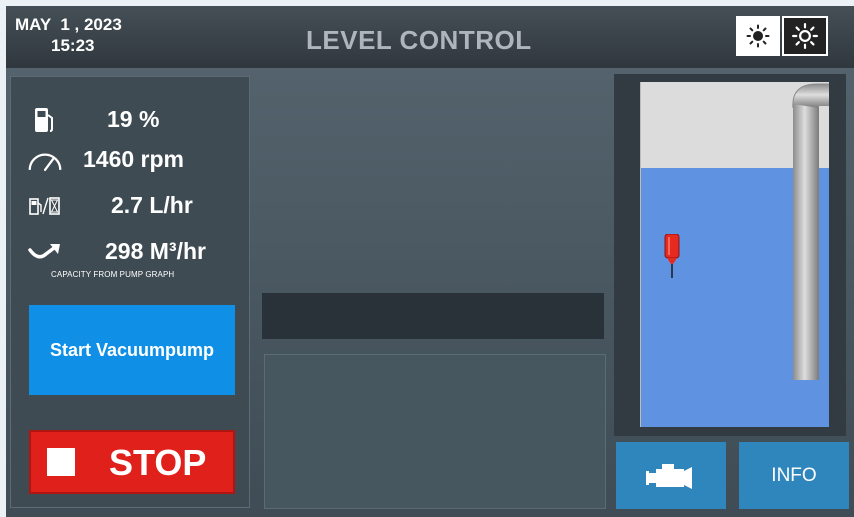  I want to click on engine-speed-row: 1460 rpm, so click(131, 160).